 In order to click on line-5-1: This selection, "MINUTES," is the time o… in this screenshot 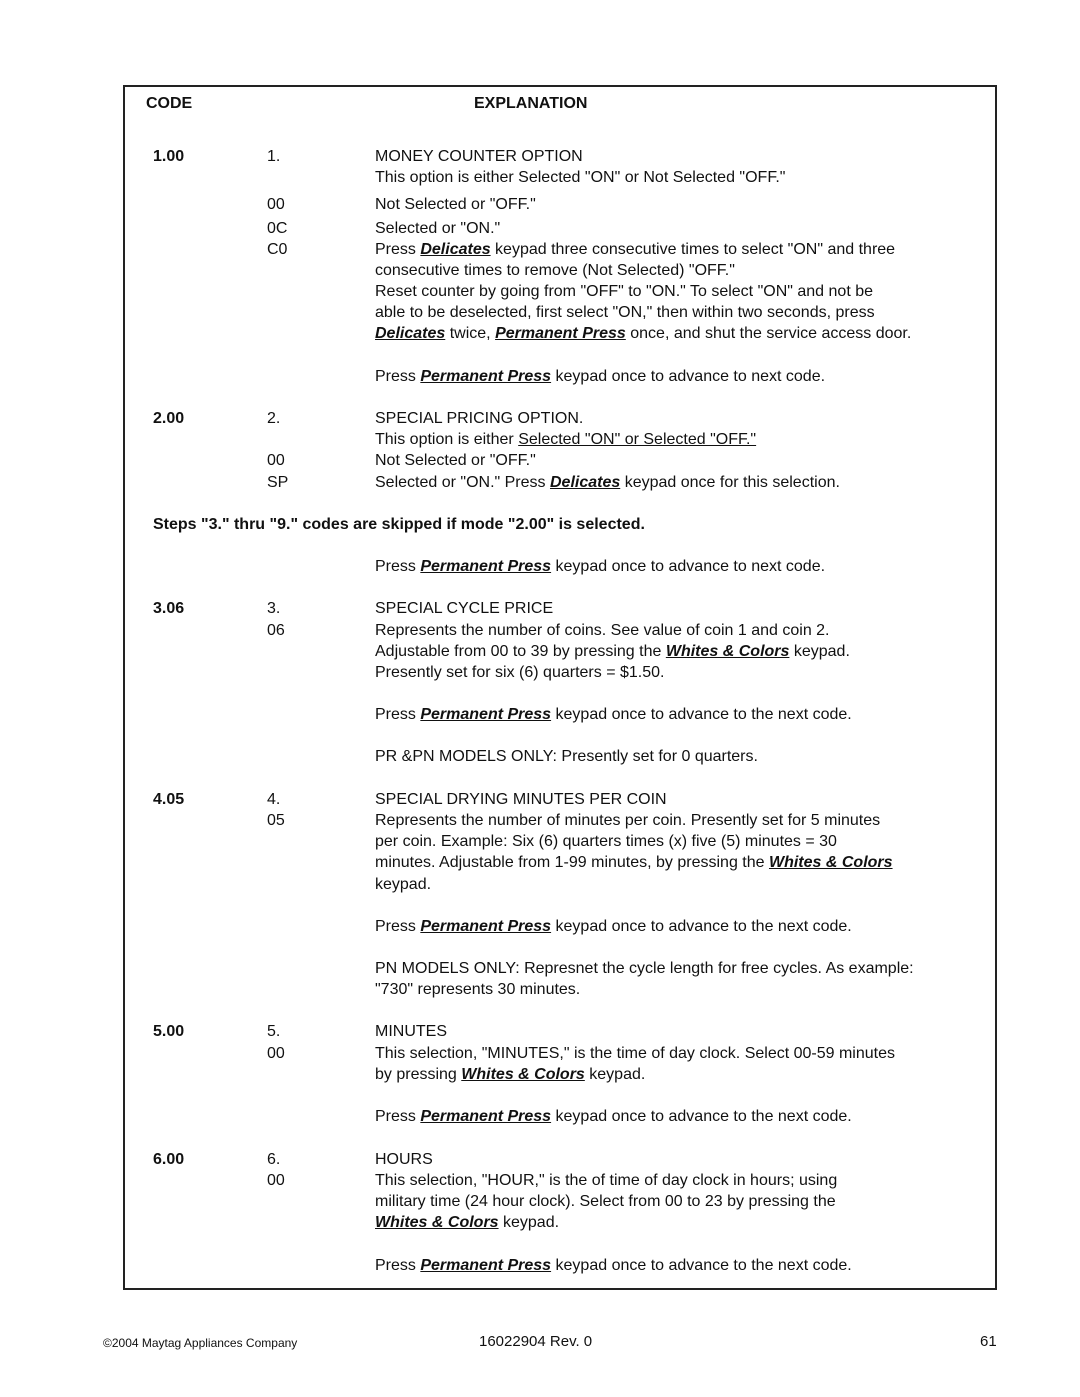, I will do `click(635, 1053)`.